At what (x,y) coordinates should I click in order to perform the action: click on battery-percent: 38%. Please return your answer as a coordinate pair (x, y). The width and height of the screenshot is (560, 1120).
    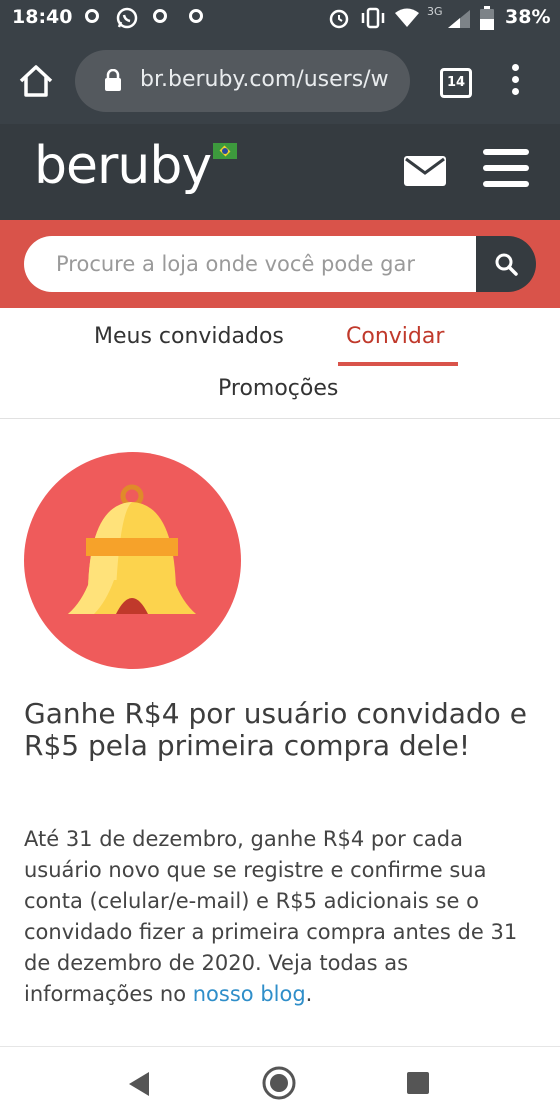
    Looking at the image, I should click on (528, 17).